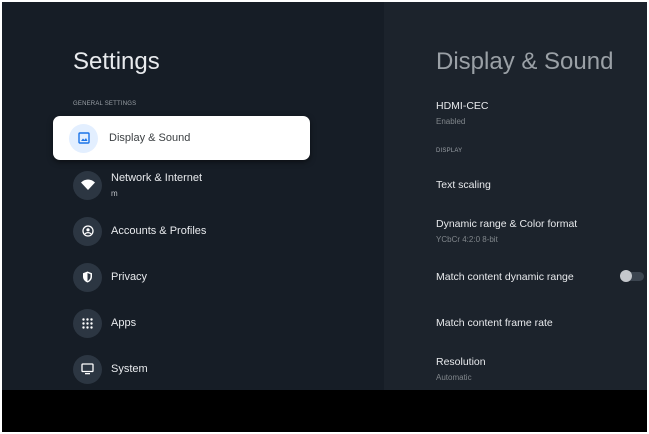 The width and height of the screenshot is (649, 434). Describe the element at coordinates (181, 185) in the screenshot. I see `menu-item-network-internet: Network & Internet m` at that location.